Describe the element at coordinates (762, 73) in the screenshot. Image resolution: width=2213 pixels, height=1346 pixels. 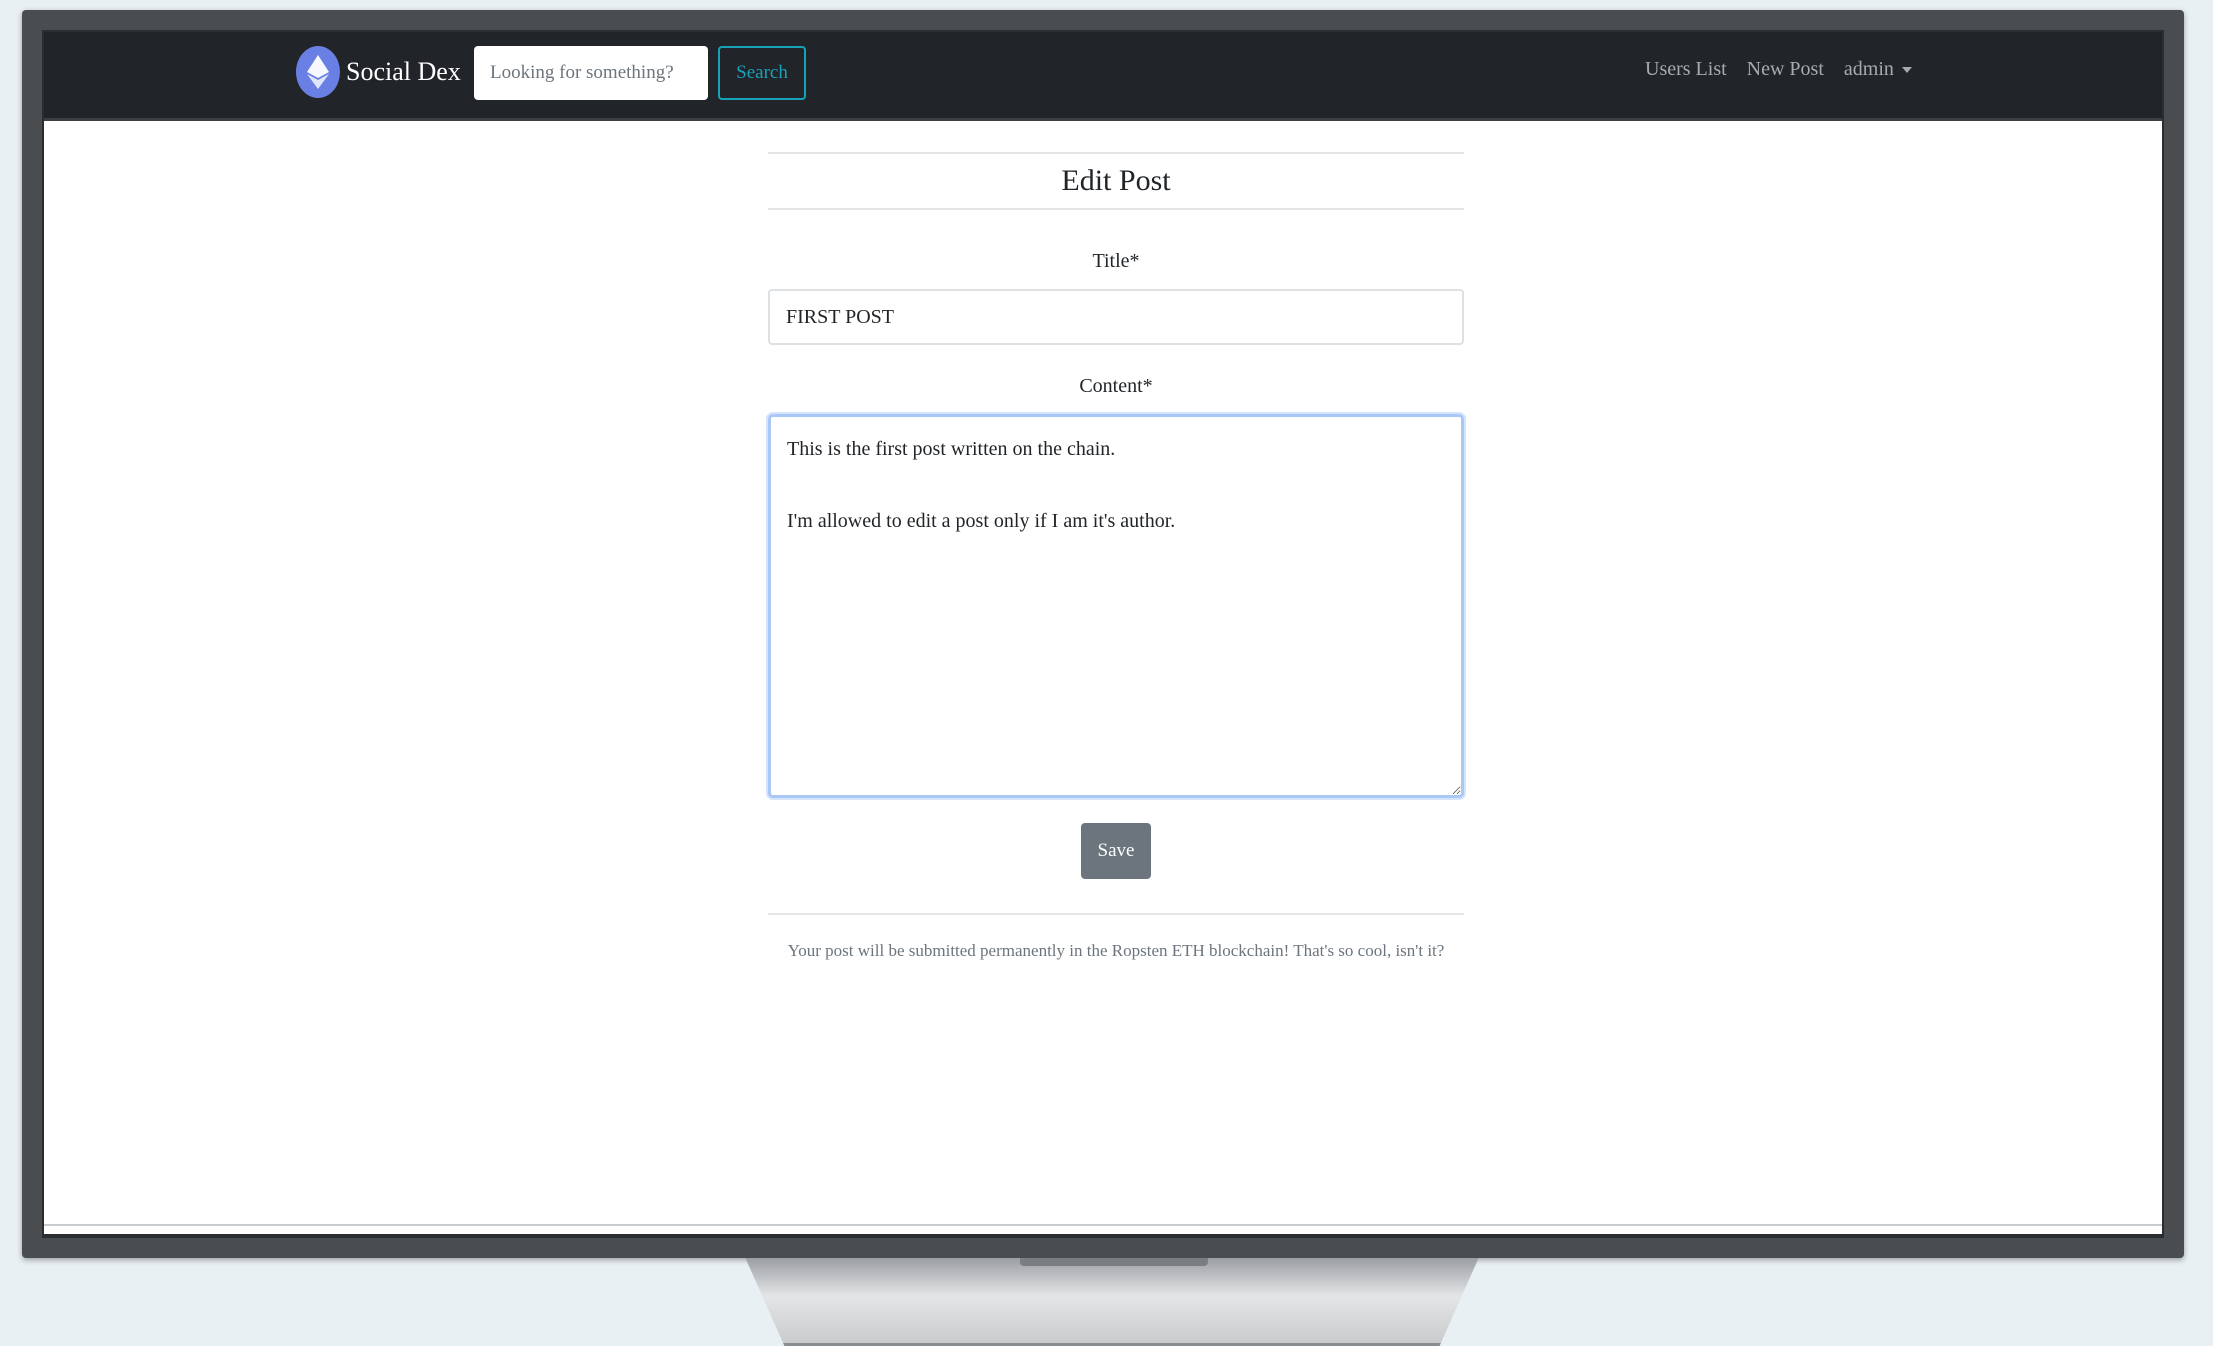
I see `search-button: Search` at that location.